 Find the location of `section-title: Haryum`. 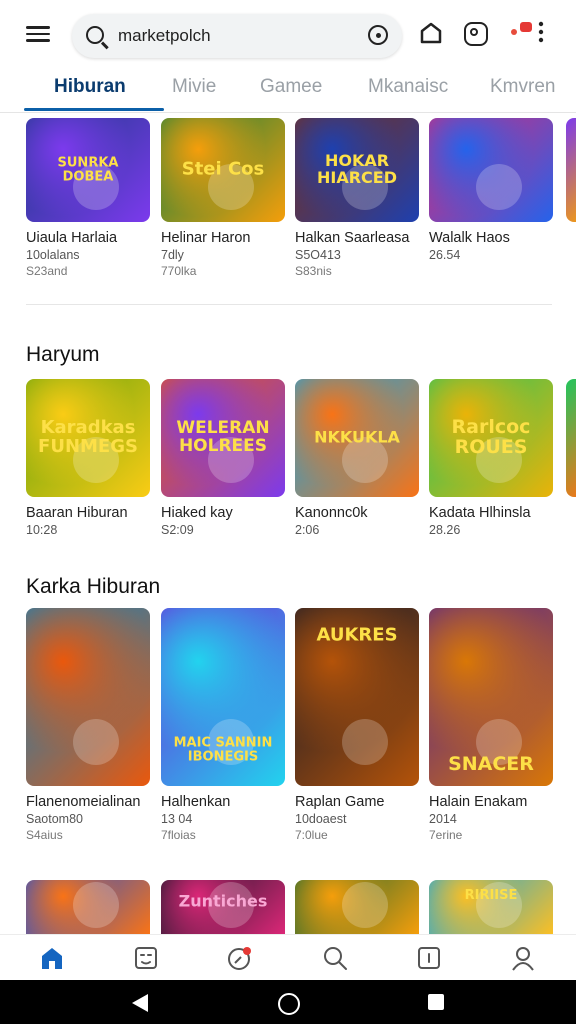

section-title: Haryum is located at coordinates (63, 354).